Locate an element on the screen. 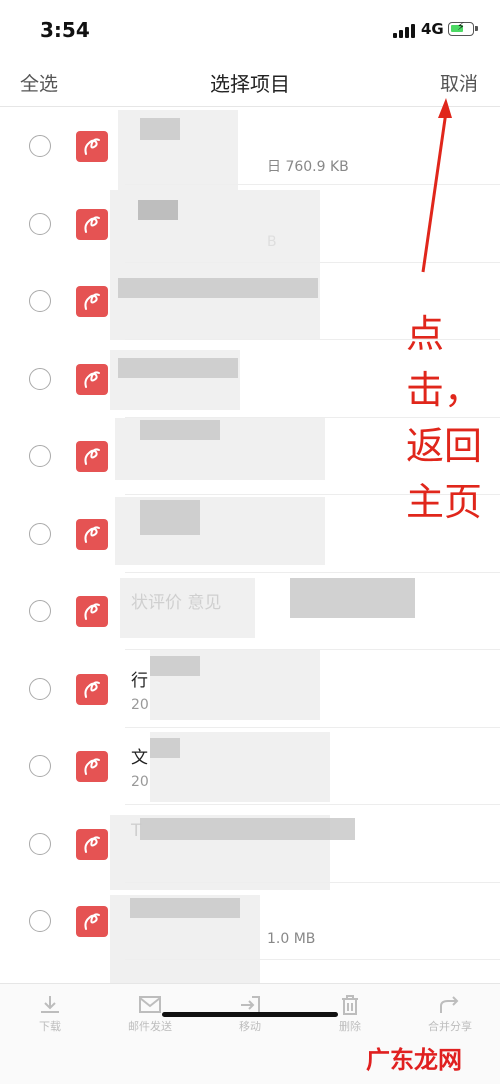 This screenshot has width=500, height=1084. move-label: 移动 is located at coordinates (250, 1026).